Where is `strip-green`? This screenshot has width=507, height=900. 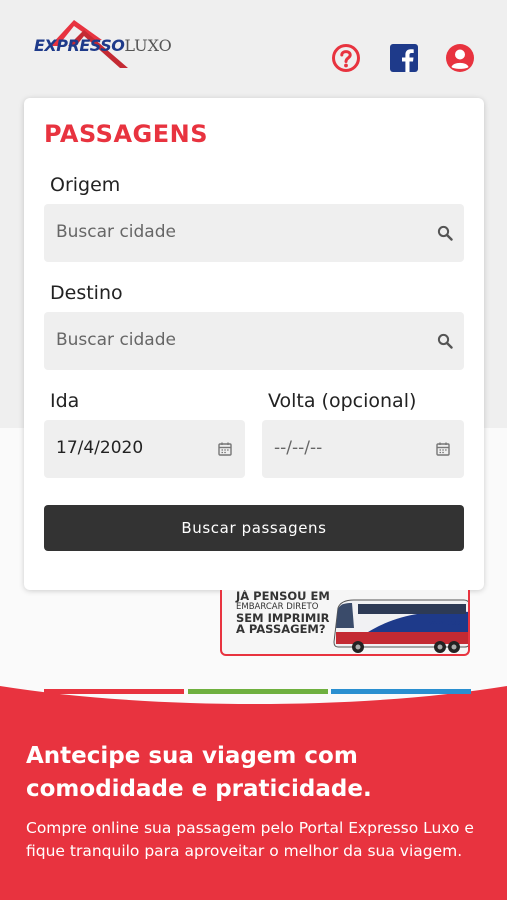
strip-green is located at coordinates (258, 691).